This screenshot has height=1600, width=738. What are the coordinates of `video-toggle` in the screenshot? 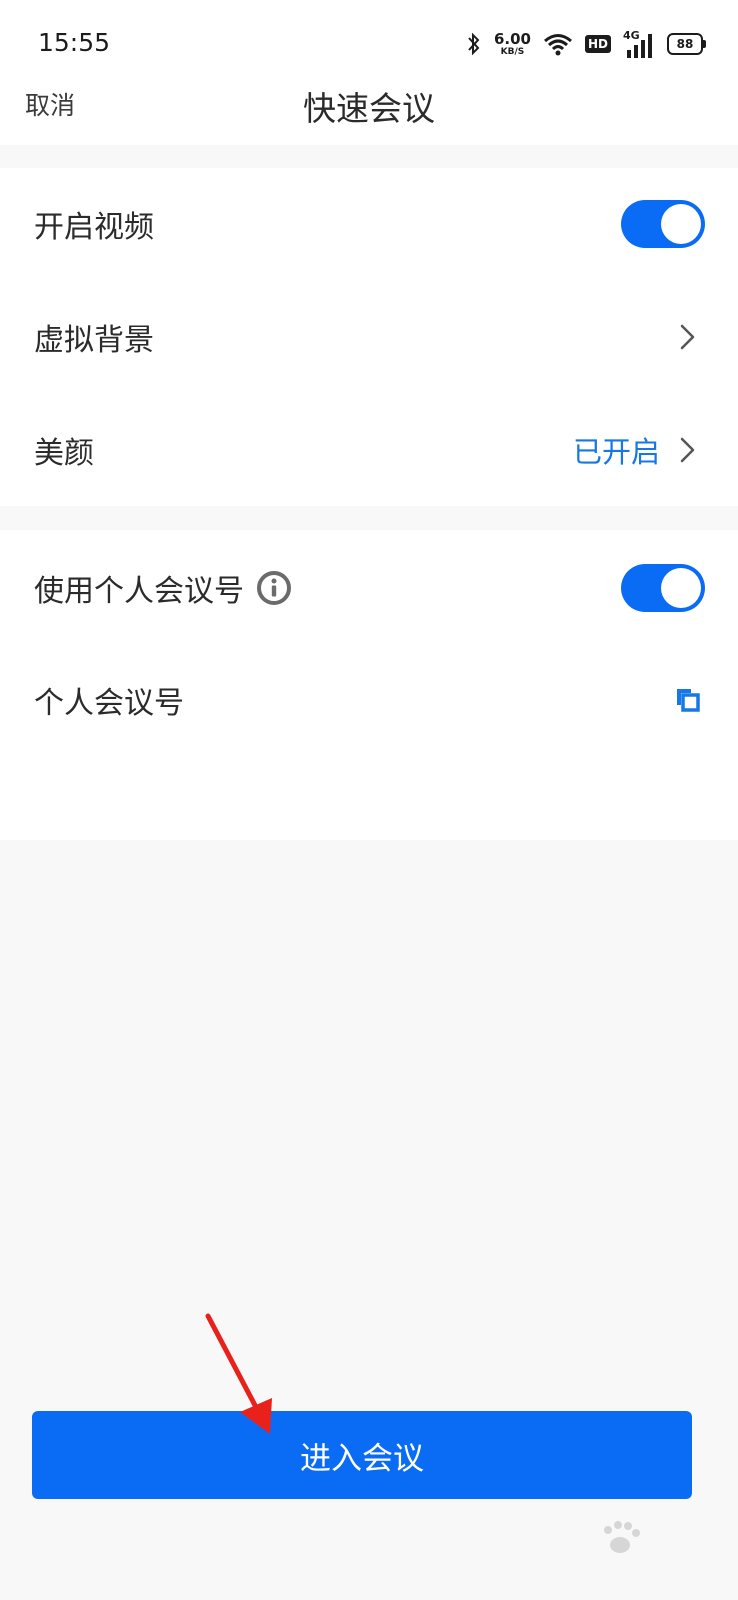 It's located at (663, 224).